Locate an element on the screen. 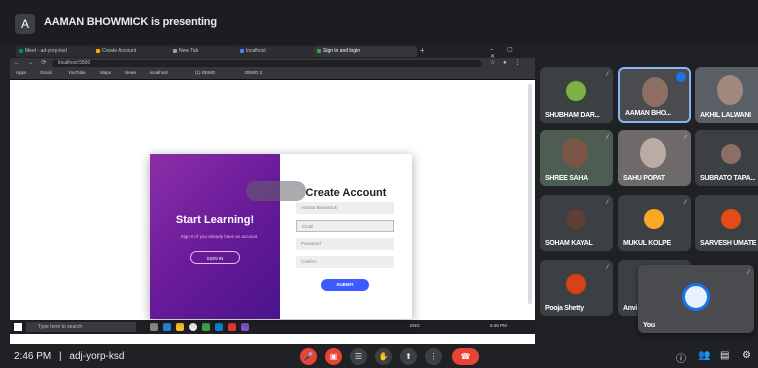  participant-name: SAHU POPAT is located at coordinates (644, 178).